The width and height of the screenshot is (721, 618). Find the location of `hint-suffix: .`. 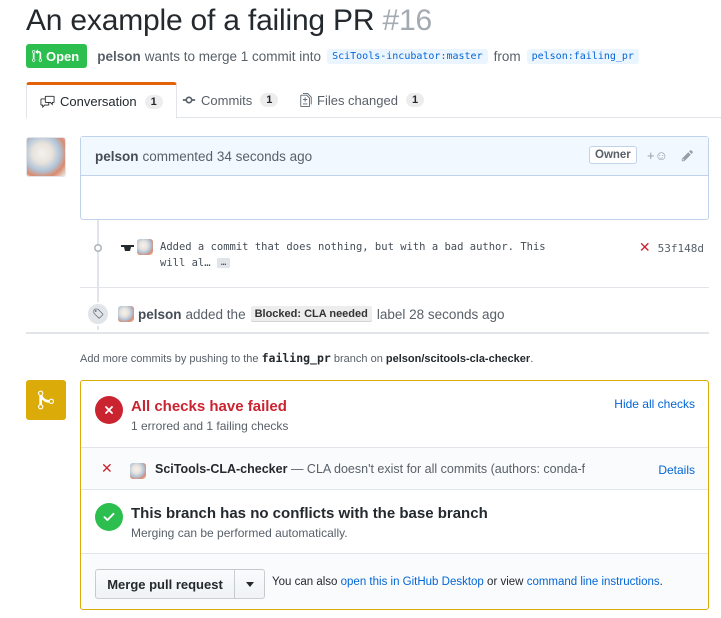

hint-suffix: . is located at coordinates (532, 359).